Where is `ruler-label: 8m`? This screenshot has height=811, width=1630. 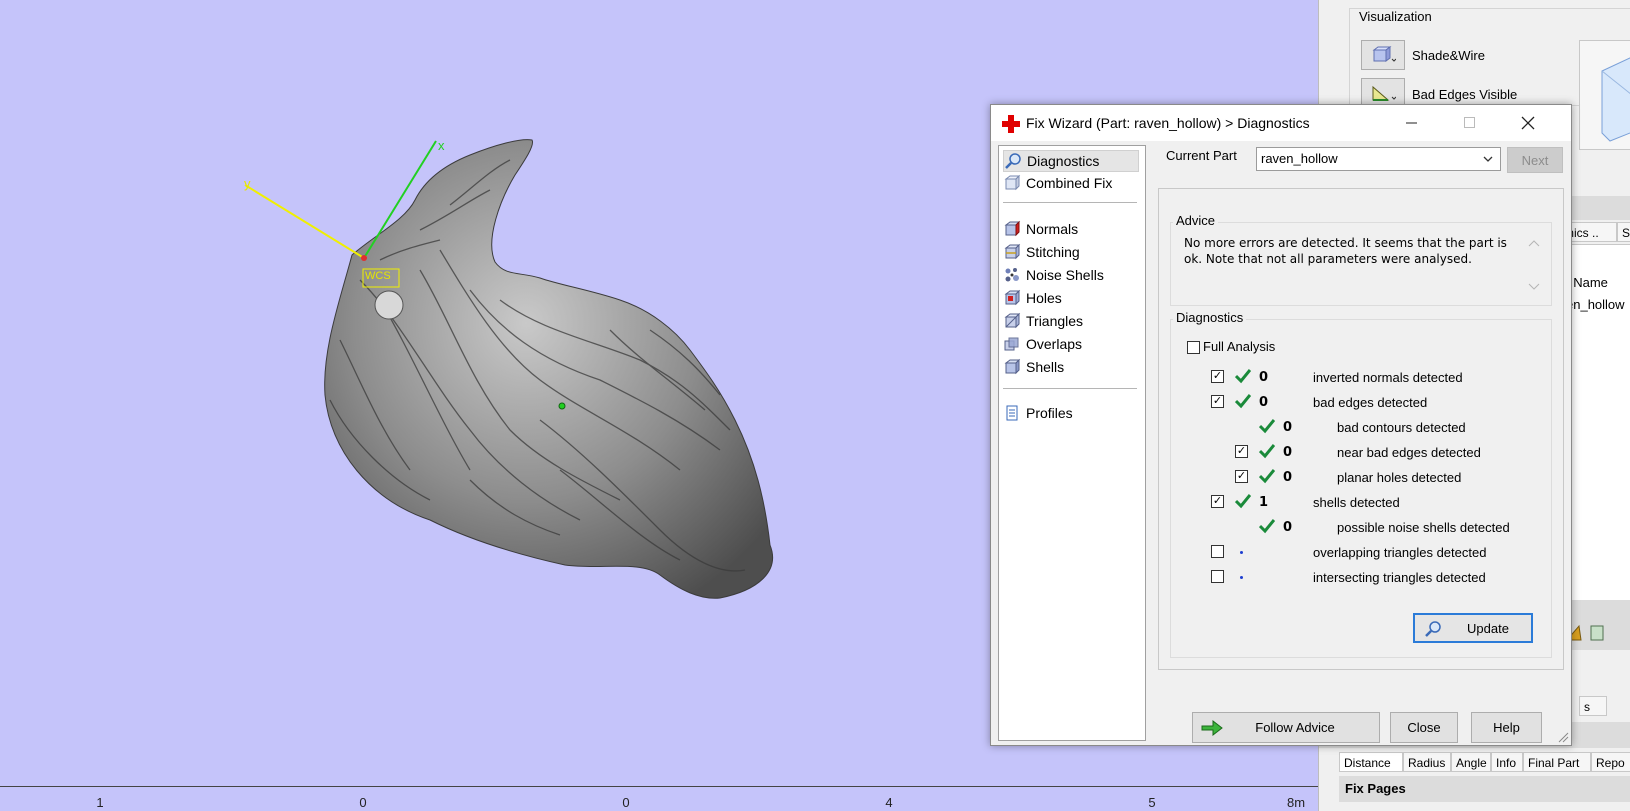
ruler-label: 8m is located at coordinates (1296, 802).